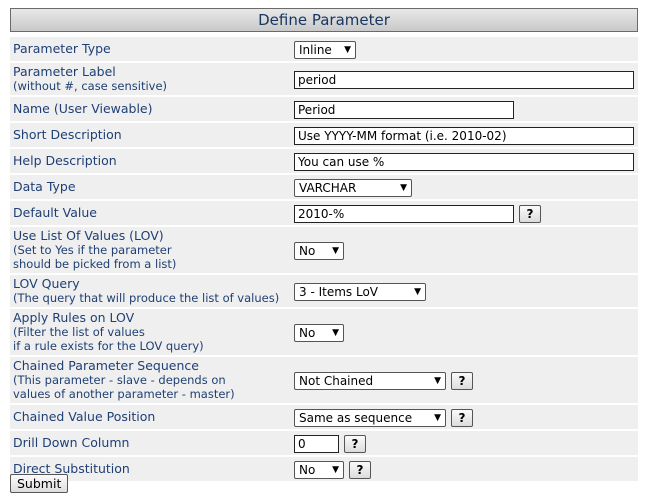 This screenshot has width=667, height=501. Describe the element at coordinates (319, 332) in the screenshot. I see `apply-rules-select: No ▼` at that location.